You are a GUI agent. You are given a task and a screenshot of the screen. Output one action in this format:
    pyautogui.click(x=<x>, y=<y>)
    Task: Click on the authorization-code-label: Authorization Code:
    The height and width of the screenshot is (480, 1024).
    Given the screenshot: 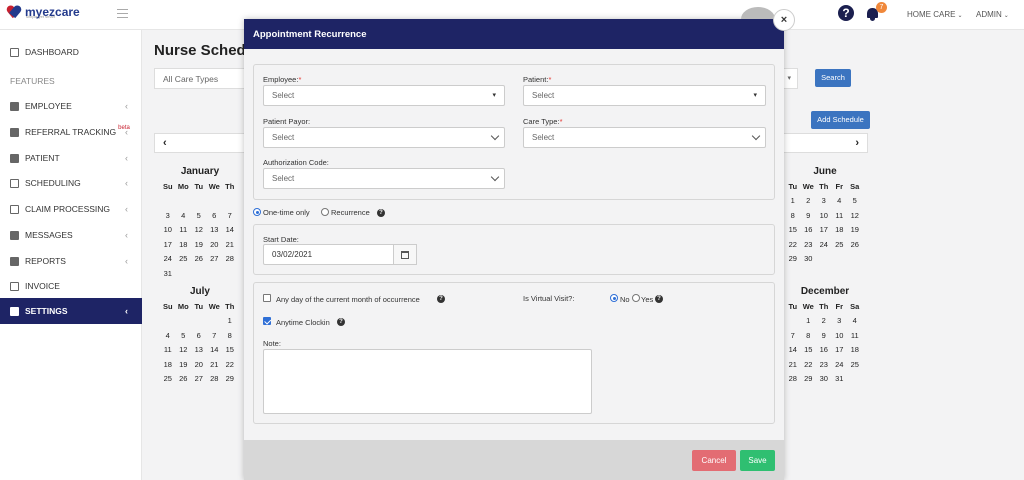 What is the action you would take?
    pyautogui.click(x=296, y=162)
    